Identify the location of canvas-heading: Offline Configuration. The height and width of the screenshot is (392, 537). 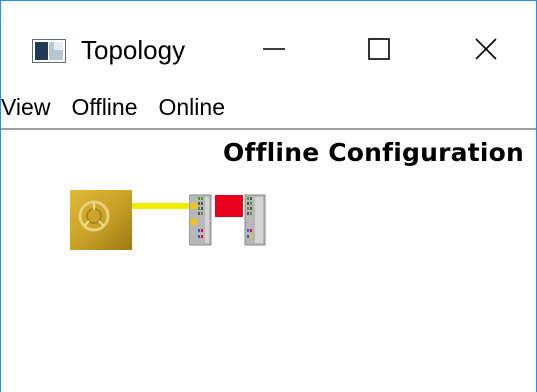
(373, 152).